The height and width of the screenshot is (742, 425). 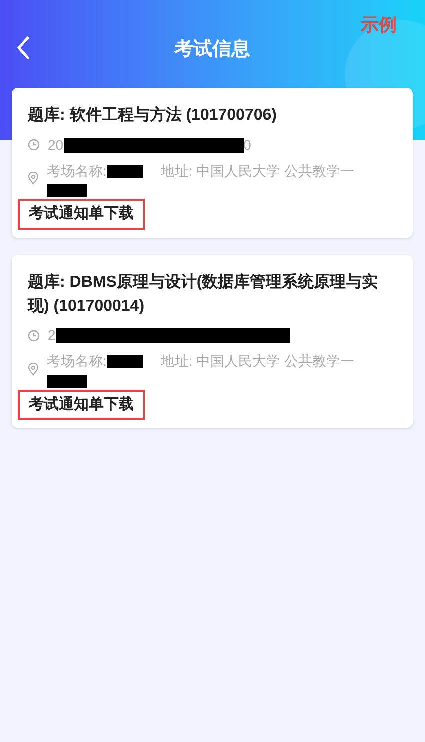 I want to click on watermark-label: 示例, so click(x=379, y=25).